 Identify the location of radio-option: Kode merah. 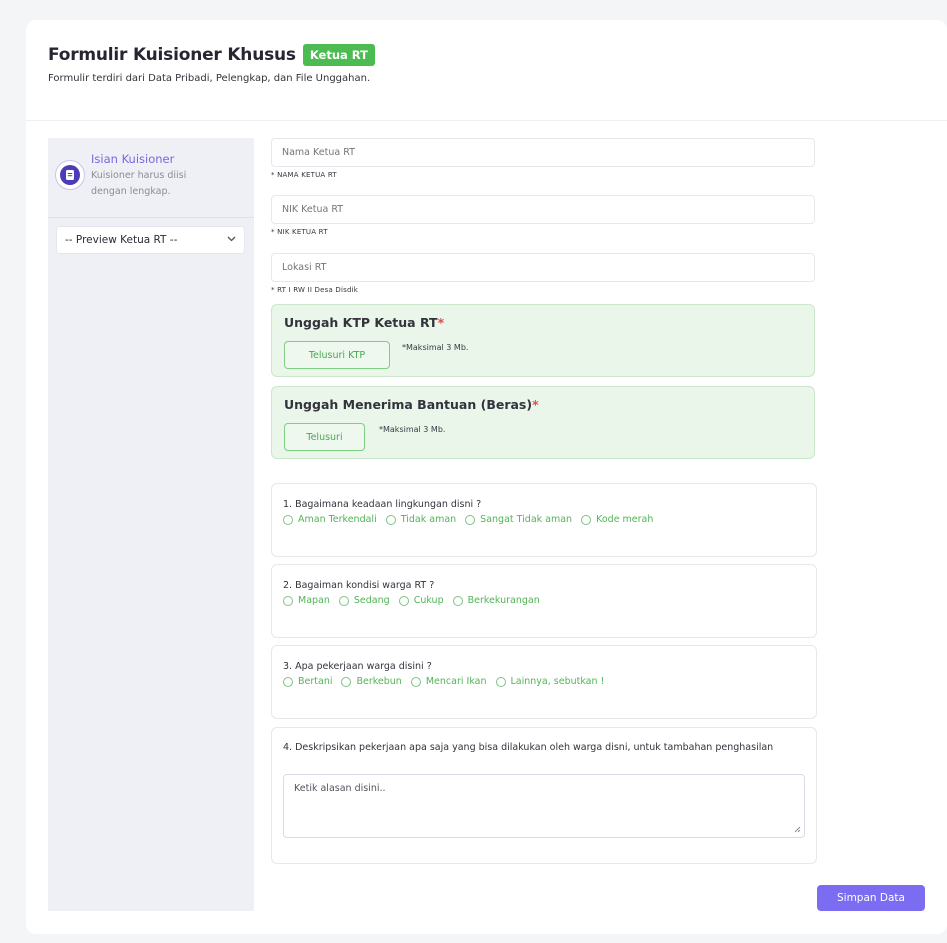
(617, 519).